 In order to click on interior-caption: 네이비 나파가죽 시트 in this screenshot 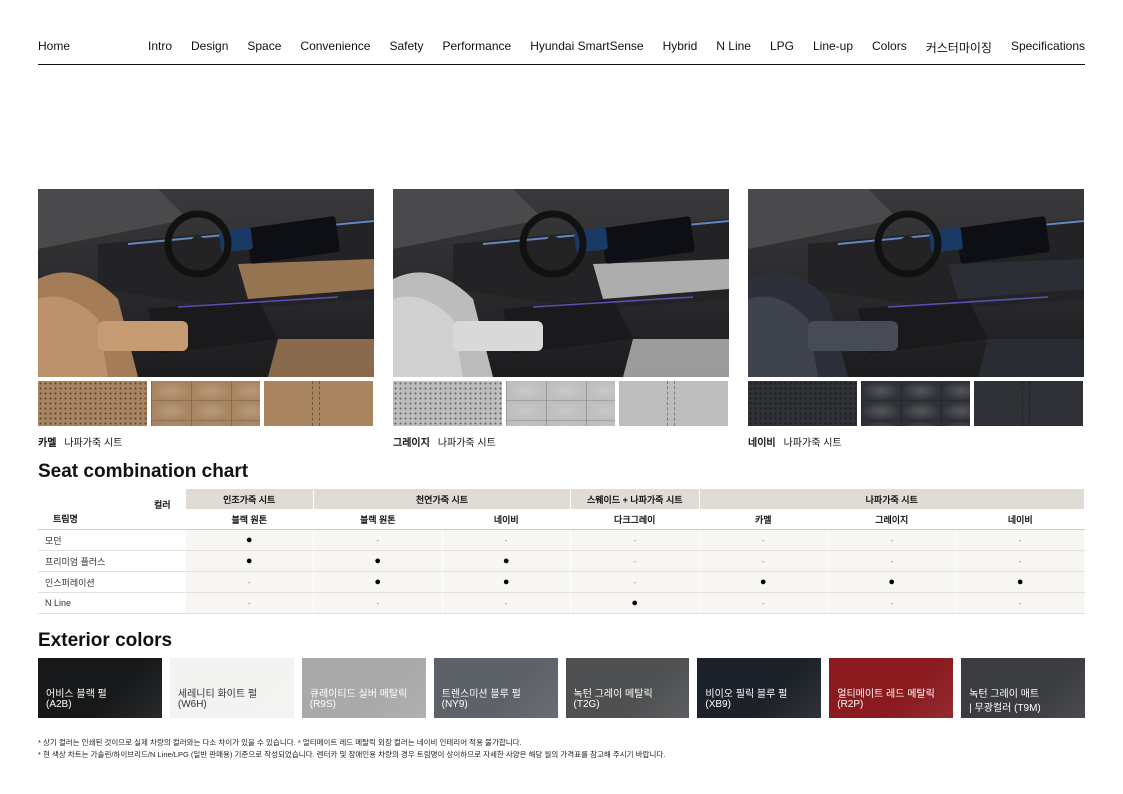, I will do `click(916, 441)`.